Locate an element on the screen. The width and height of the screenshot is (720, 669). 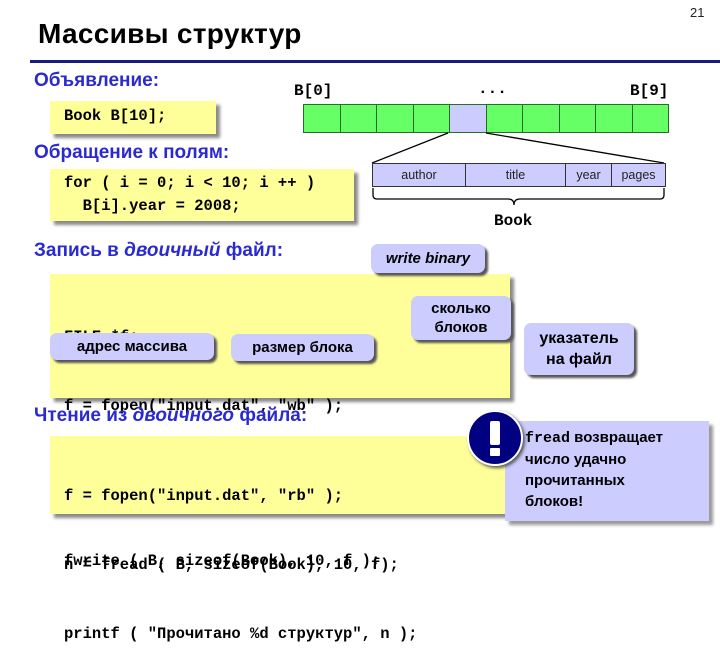
note-line: число удачно is located at coordinates (576, 459).